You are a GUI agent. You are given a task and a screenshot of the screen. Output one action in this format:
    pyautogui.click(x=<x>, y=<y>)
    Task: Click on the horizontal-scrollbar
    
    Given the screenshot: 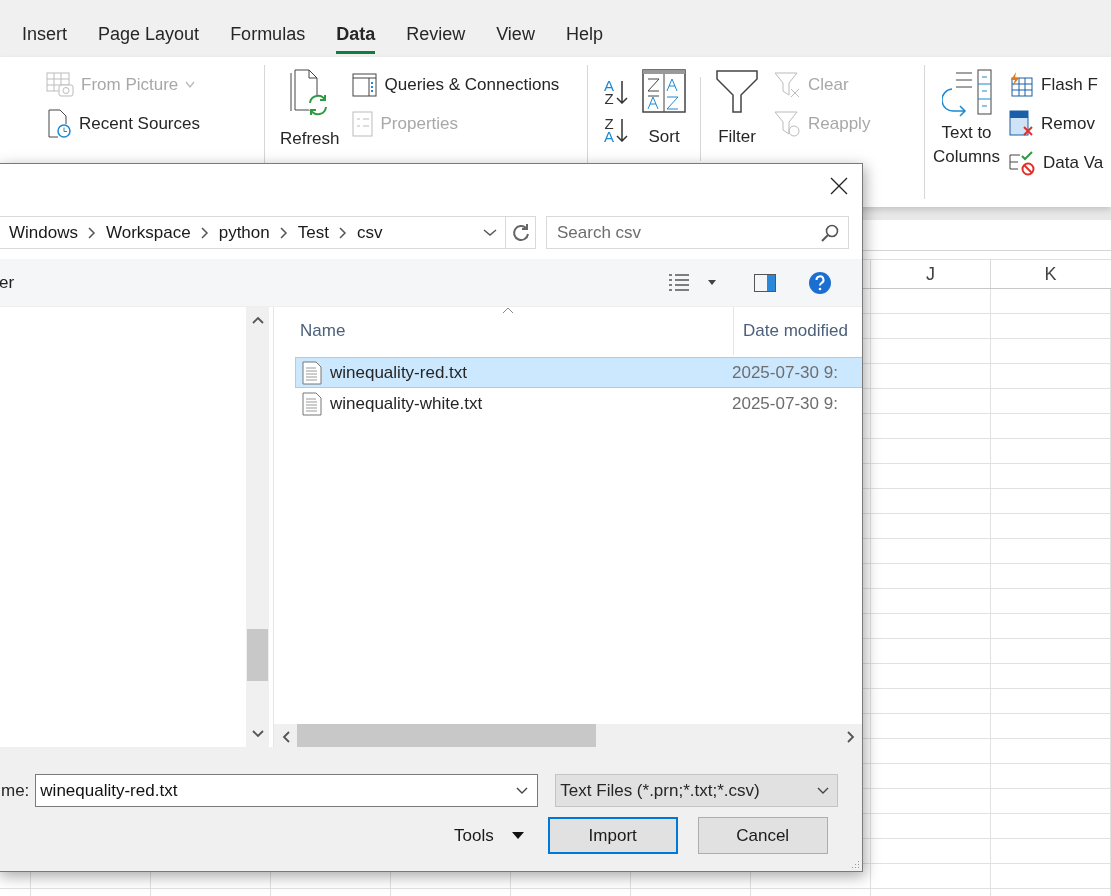 What is the action you would take?
    pyautogui.click(x=568, y=735)
    